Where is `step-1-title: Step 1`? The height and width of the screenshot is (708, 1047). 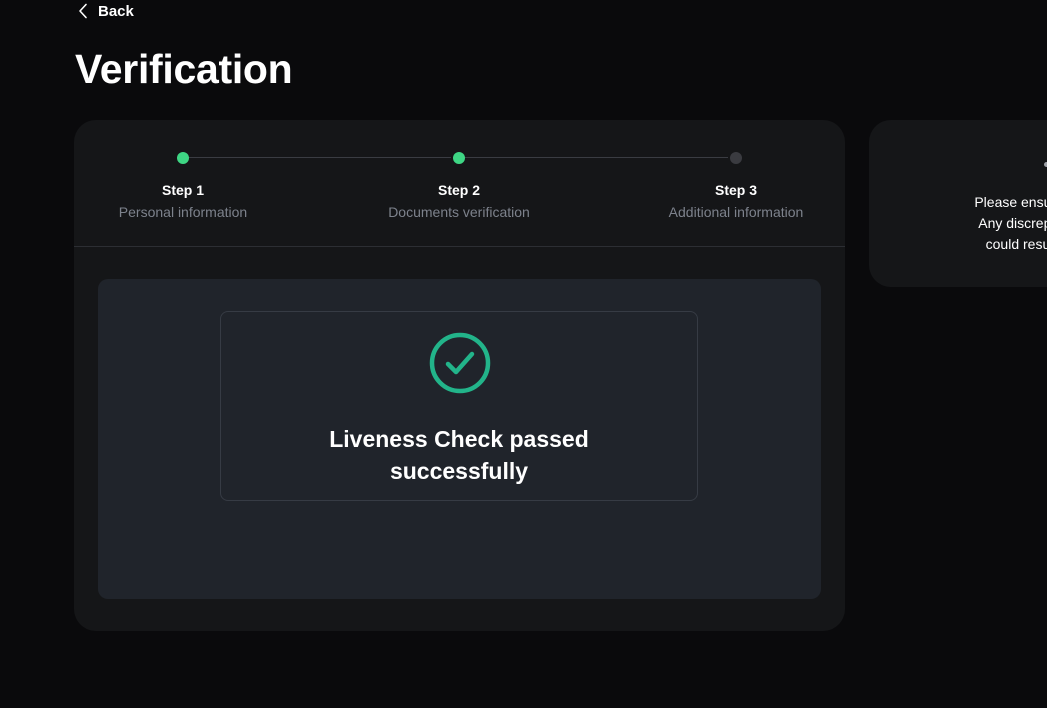 step-1-title: Step 1 is located at coordinates (182, 190).